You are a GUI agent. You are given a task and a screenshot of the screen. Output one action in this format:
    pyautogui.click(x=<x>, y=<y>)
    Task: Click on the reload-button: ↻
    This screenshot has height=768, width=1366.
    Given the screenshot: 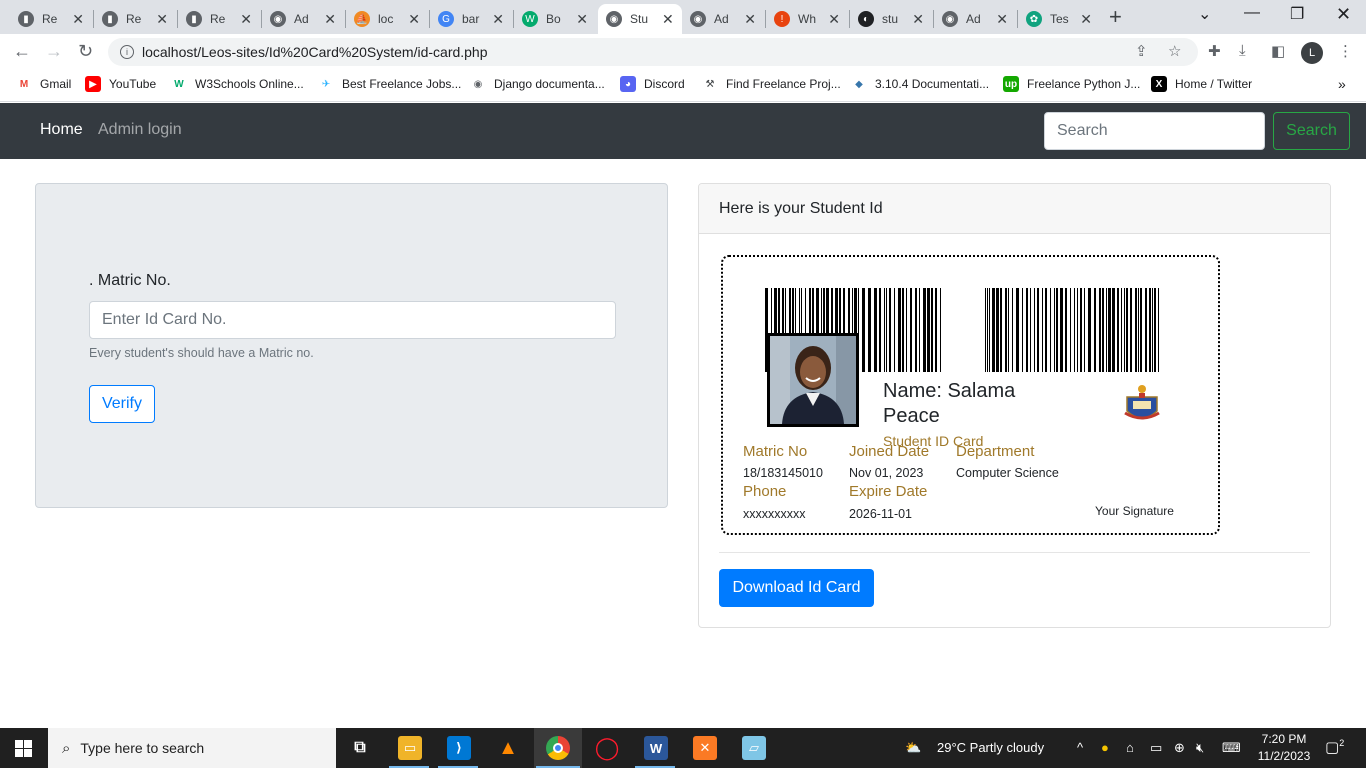 What is the action you would take?
    pyautogui.click(x=85, y=51)
    